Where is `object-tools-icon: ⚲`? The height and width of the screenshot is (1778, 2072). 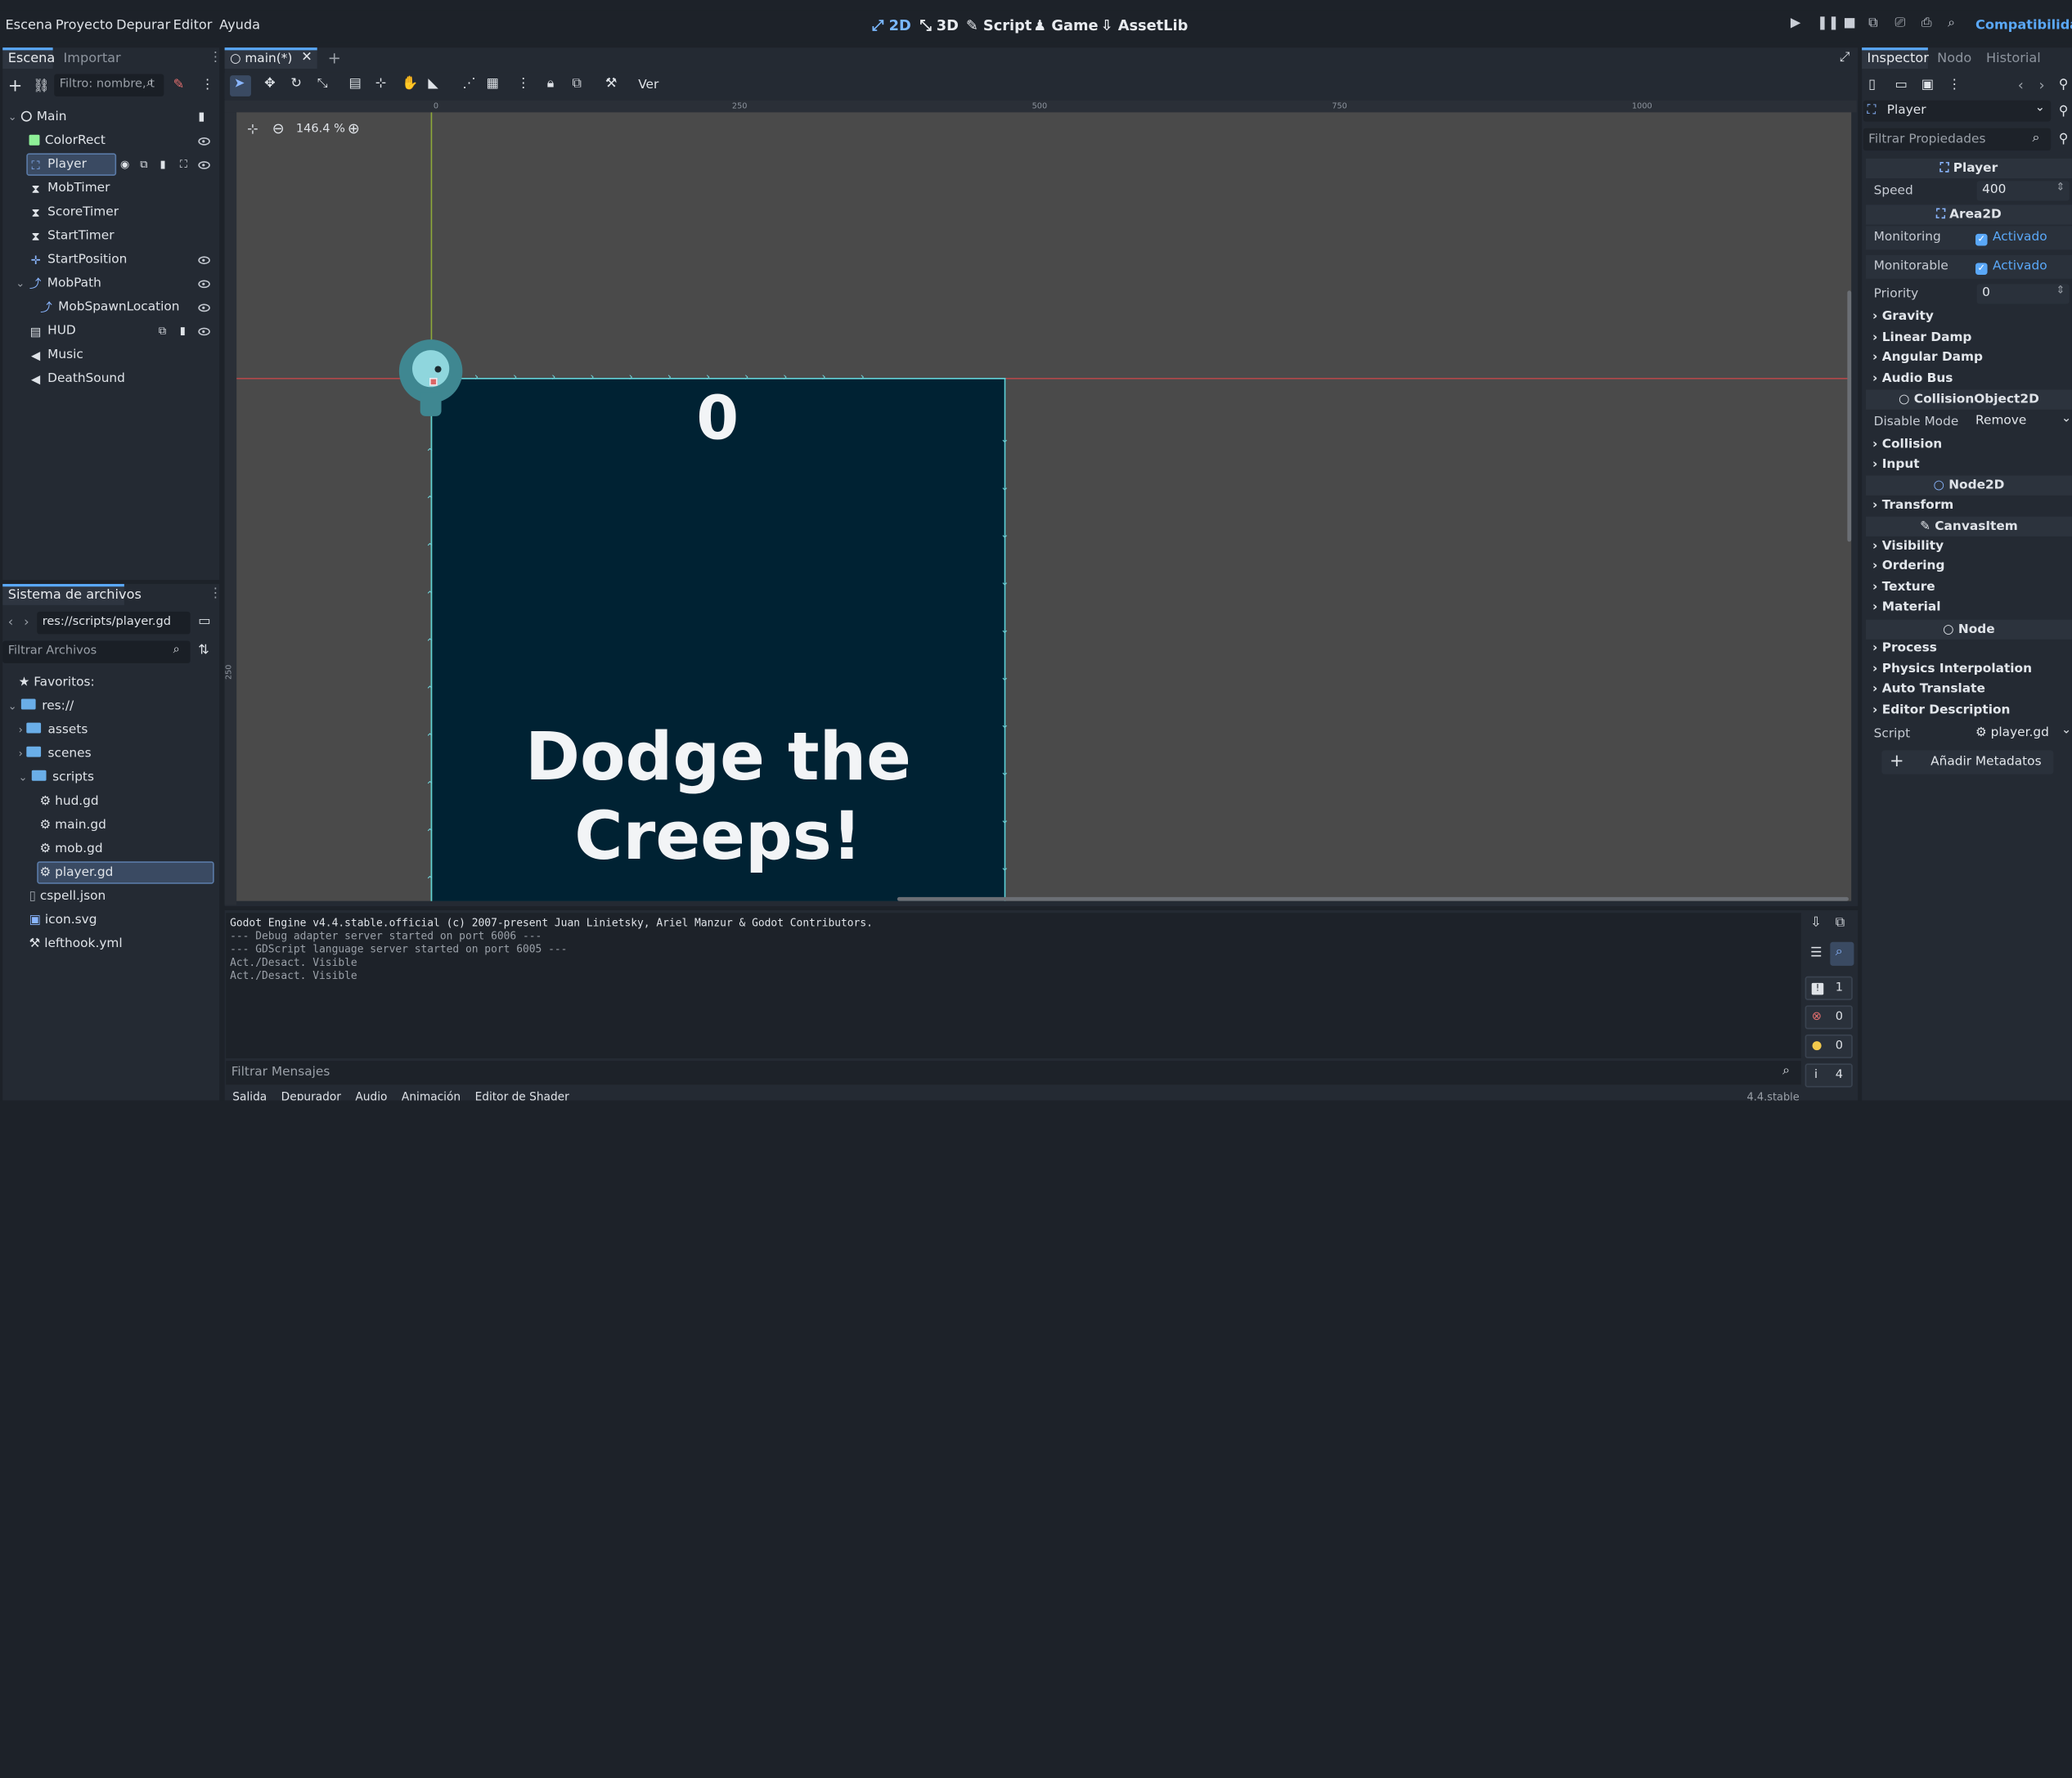 object-tools-icon: ⚲ is located at coordinates (2064, 112).